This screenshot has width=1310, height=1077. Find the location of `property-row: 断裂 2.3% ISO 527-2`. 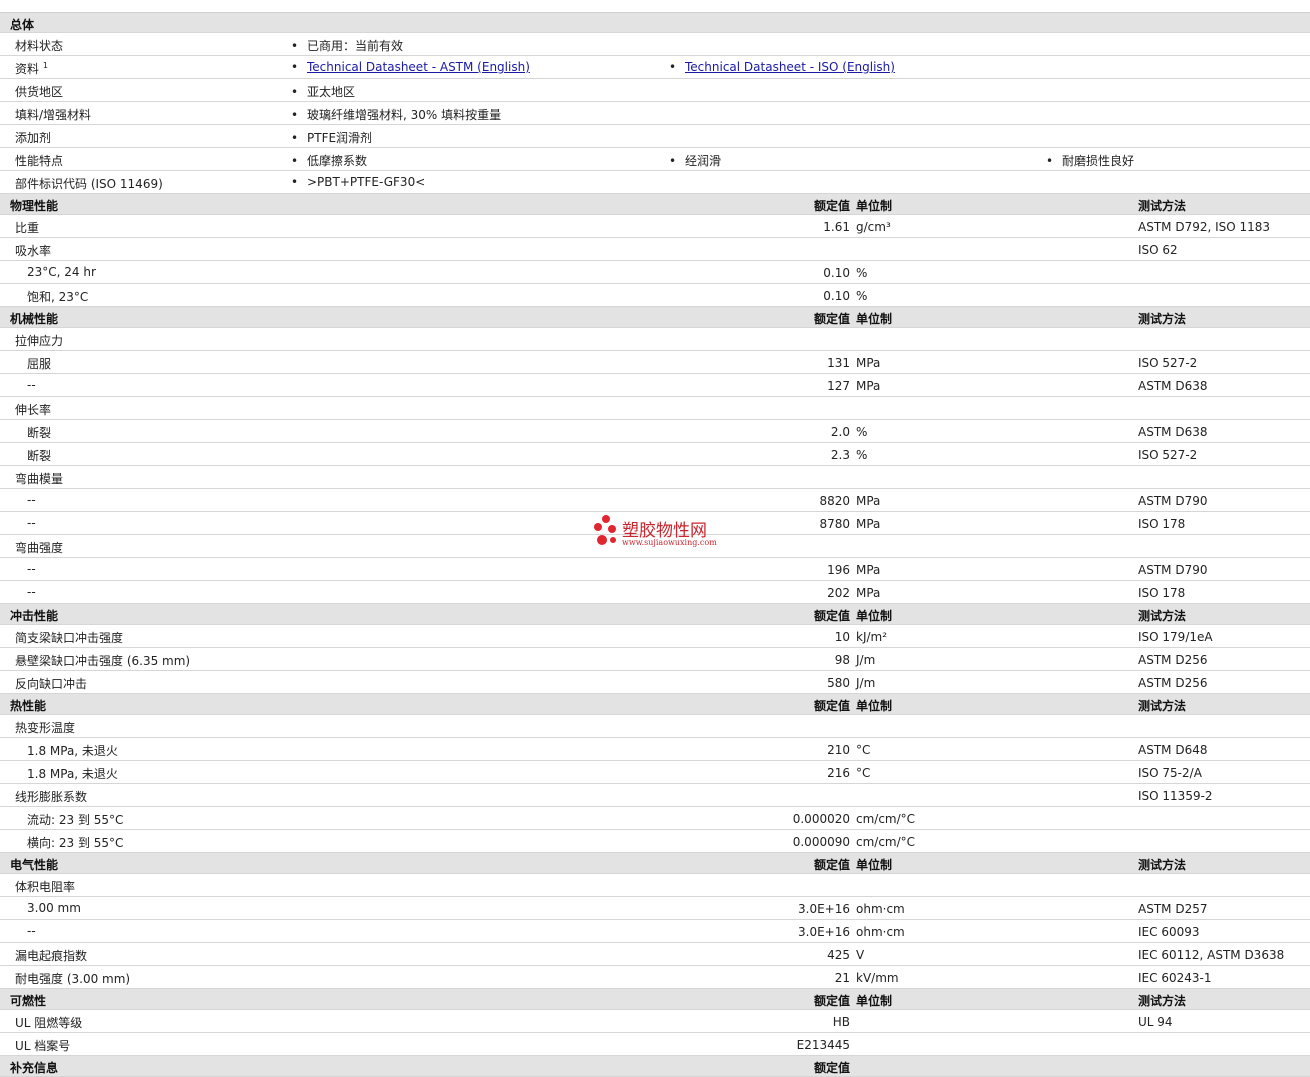

property-row: 断裂 2.3% ISO 527-2 is located at coordinates (655, 454).